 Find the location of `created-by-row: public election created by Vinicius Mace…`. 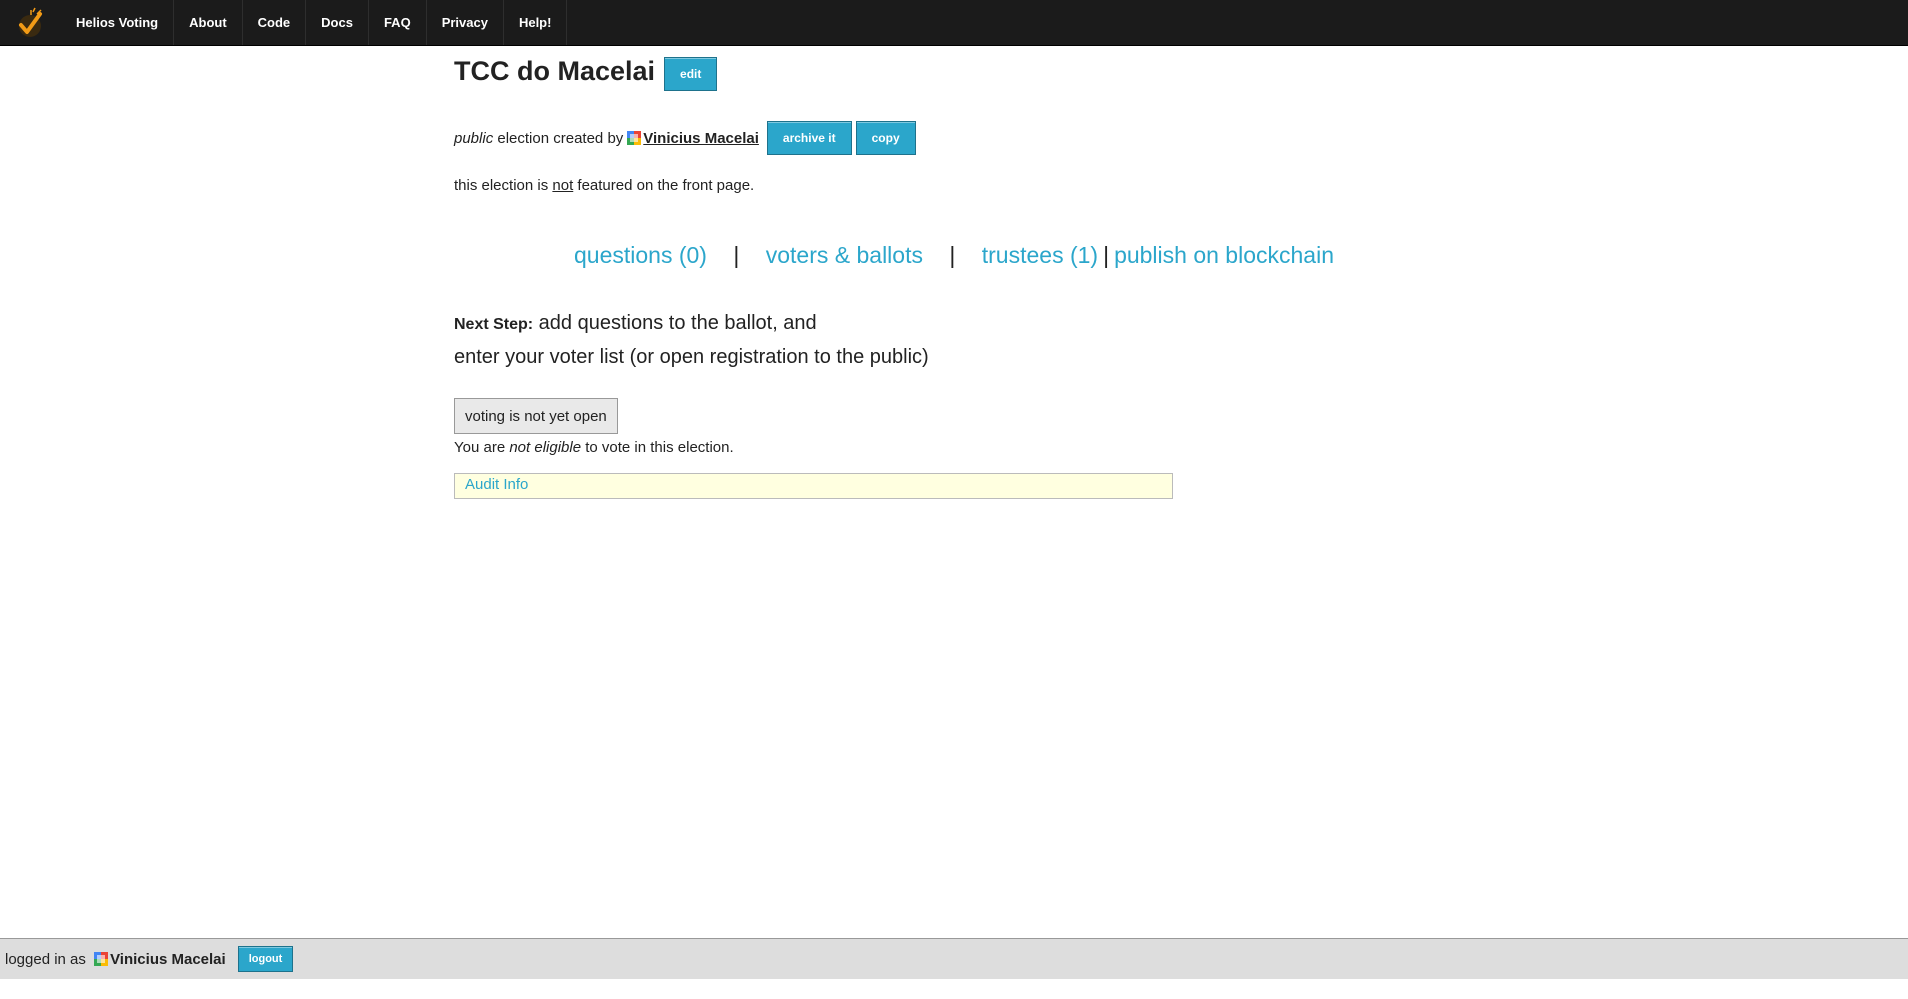

created-by-row: public election created by Vinicius Mace… is located at coordinates (954, 138).